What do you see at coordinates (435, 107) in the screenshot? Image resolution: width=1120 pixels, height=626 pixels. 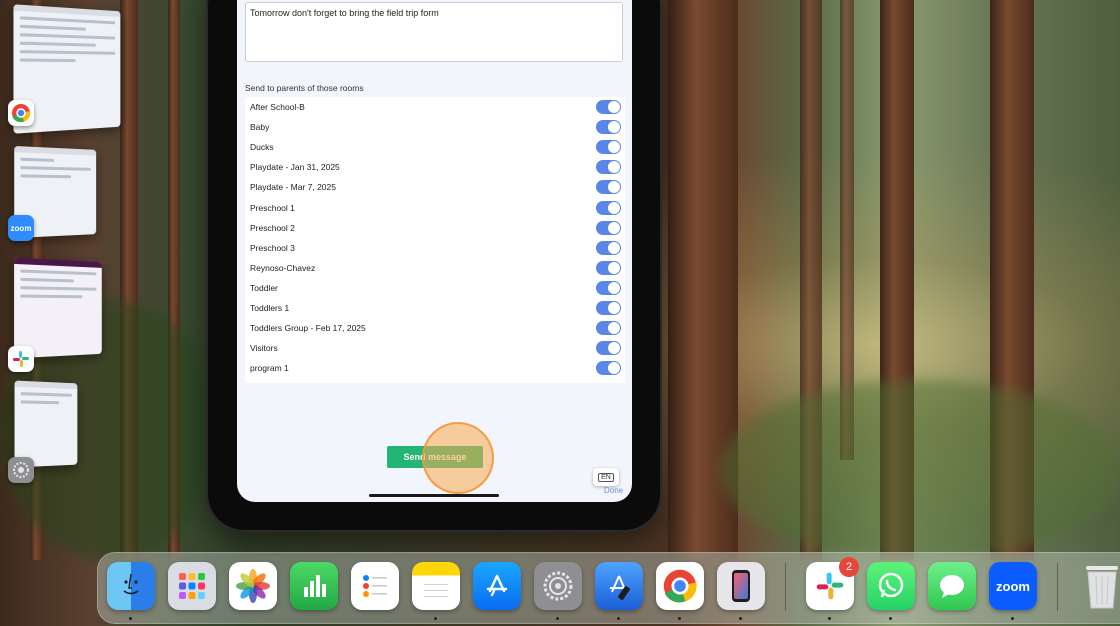 I see `room-row: After School-B` at bounding box center [435, 107].